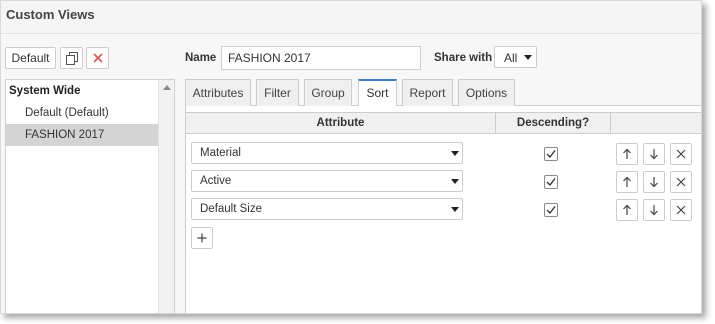  I want to click on scroll-up-arrow-icon, so click(167, 87).